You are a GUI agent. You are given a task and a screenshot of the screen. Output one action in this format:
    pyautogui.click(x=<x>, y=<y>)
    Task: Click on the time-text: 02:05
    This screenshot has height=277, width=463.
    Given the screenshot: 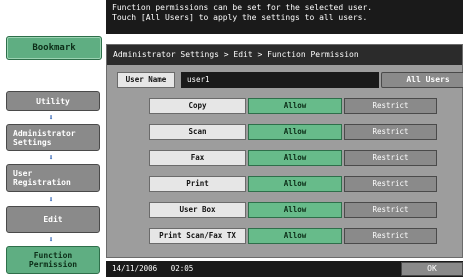 What is the action you would take?
    pyautogui.click(x=182, y=268)
    